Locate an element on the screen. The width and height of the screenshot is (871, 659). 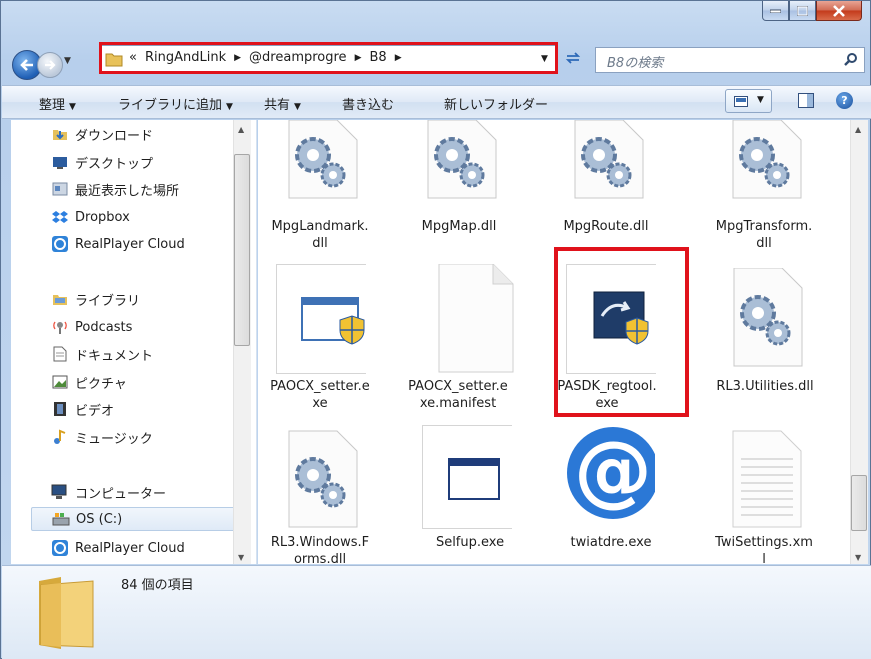
nav-item-realplayer-cloud-2: RealPlayer Cloud is located at coordinates (118, 548).